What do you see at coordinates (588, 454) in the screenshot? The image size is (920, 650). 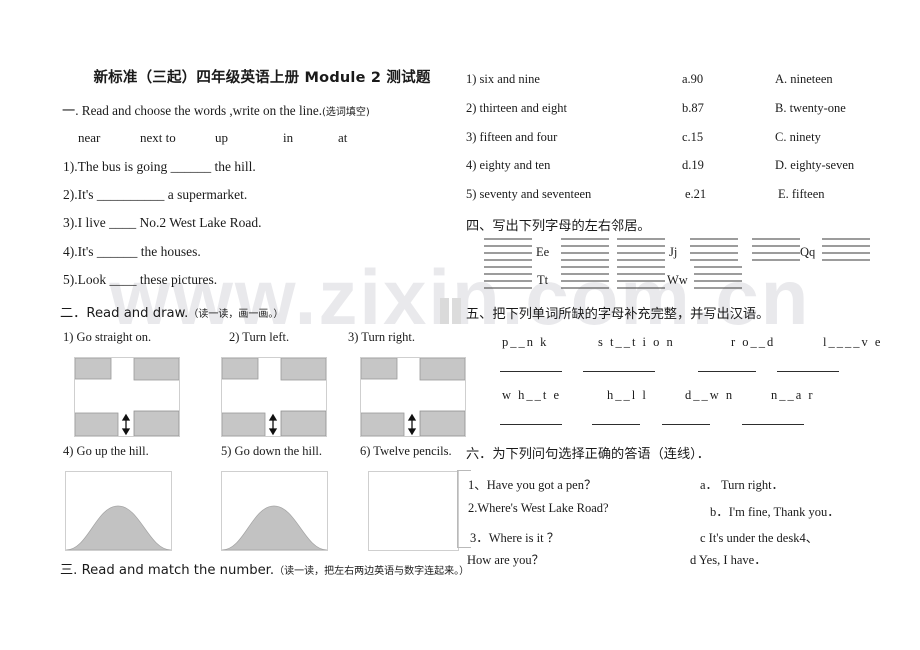 I see `section-6-heading: 六．为下列问句选择正确的答语（连线）．` at bounding box center [588, 454].